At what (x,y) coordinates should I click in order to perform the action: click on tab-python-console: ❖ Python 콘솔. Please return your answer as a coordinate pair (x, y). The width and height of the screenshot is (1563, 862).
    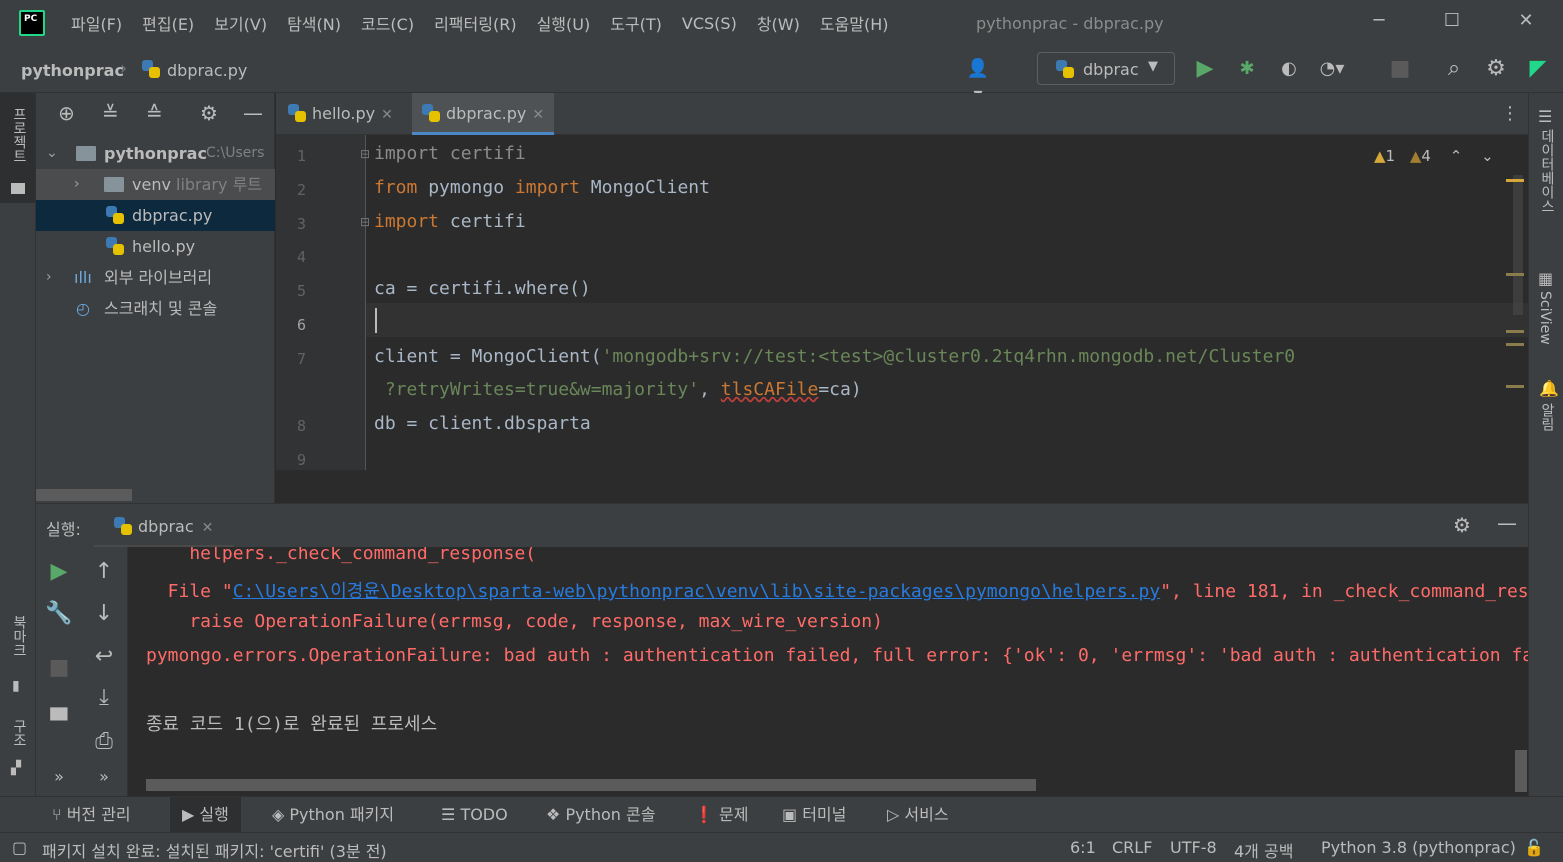
    Looking at the image, I should click on (600, 815).